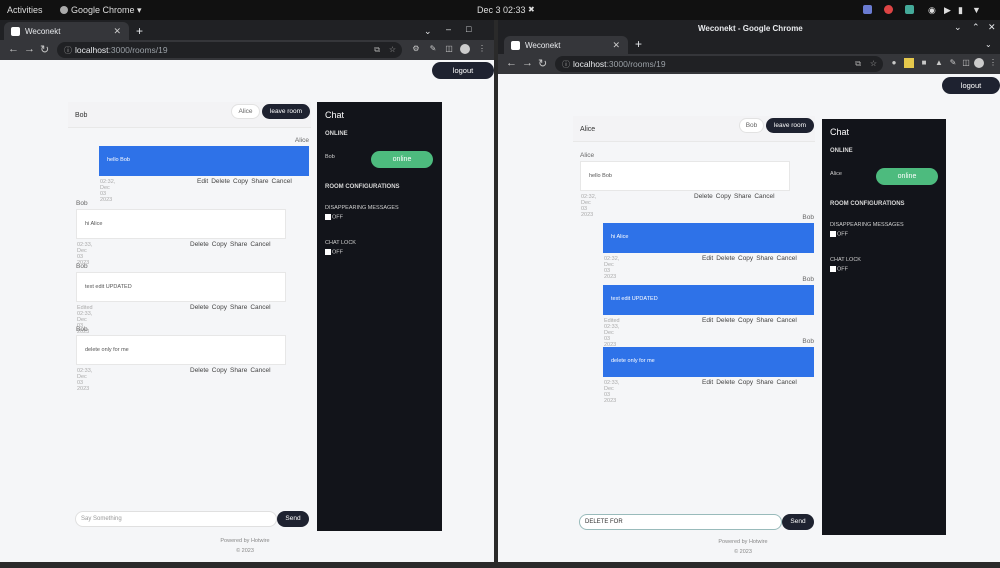  I want to click on user-bob-button: Bob, so click(751, 125).